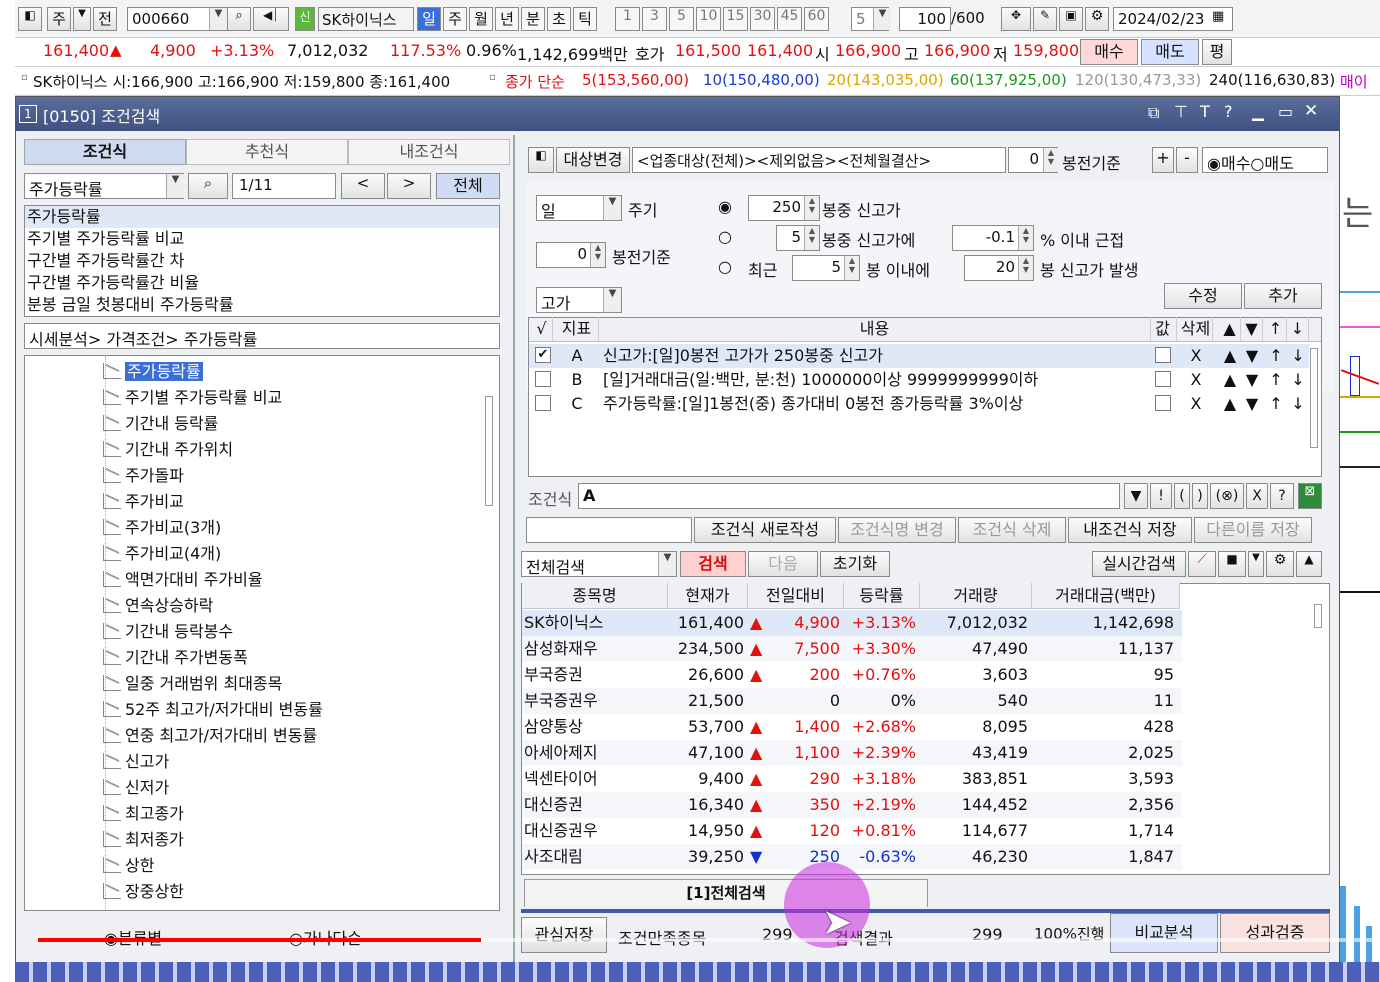 This screenshot has height=982, width=1380. What do you see at coordinates (609, 530) in the screenshot?
I see `condition-name-input` at bounding box center [609, 530].